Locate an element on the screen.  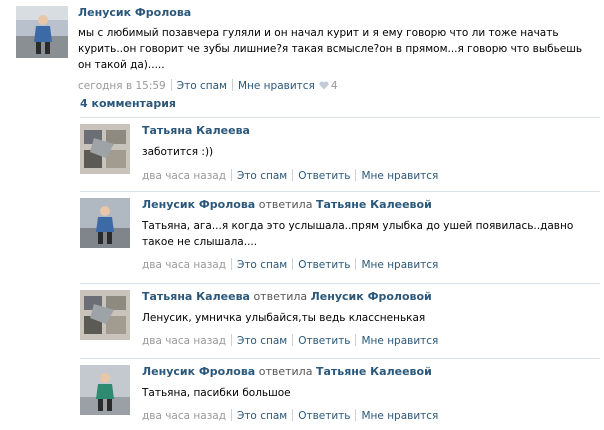
post-timestamp: сегодня в 15:59 is located at coordinates (122, 86).